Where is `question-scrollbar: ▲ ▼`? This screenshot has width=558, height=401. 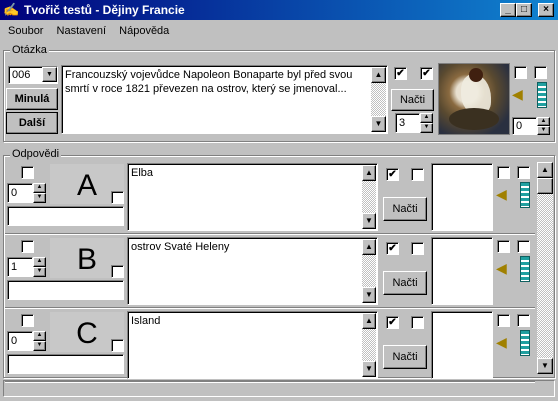 question-scrollbar: ▲ ▼ is located at coordinates (378, 99).